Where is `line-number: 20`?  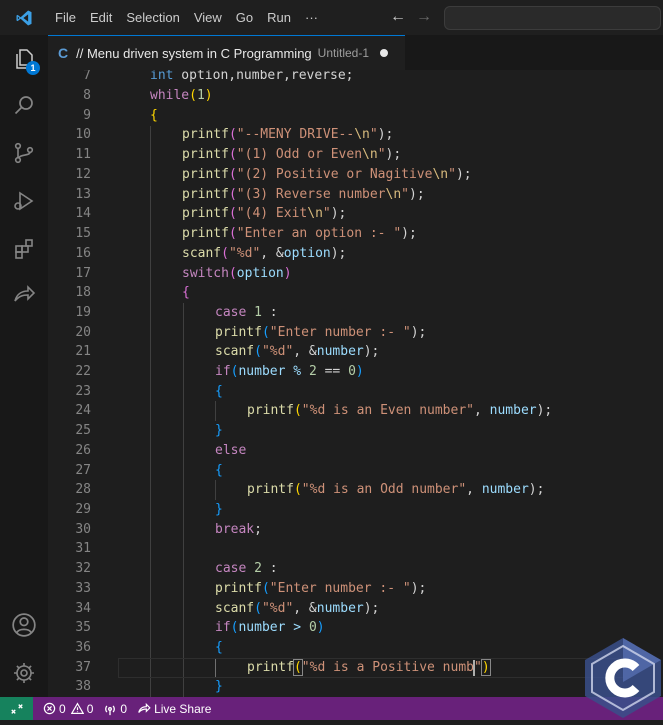
line-number: 20 is located at coordinates (83, 332).